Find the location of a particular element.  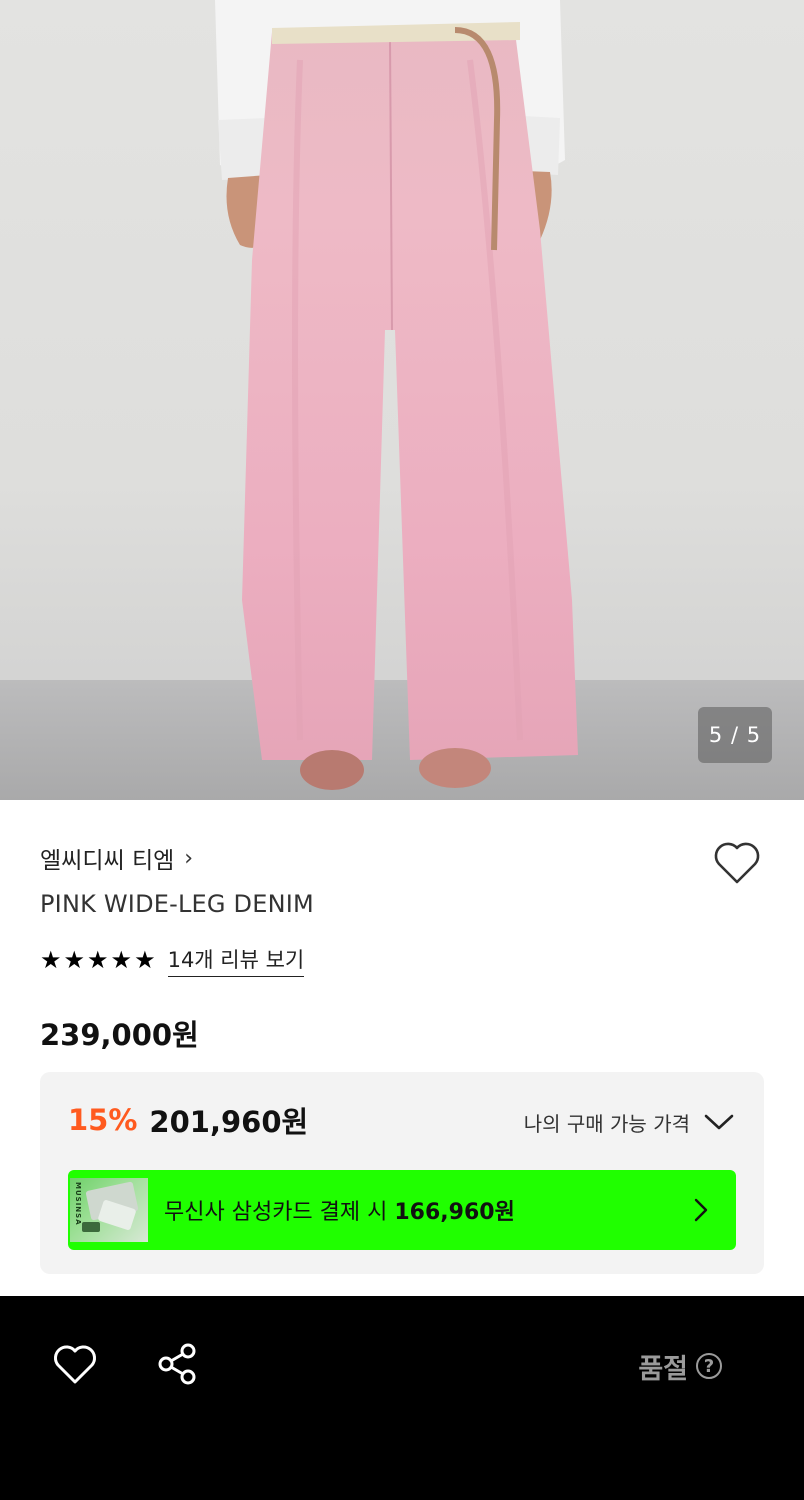

help-icon: ? is located at coordinates (709, 1366).